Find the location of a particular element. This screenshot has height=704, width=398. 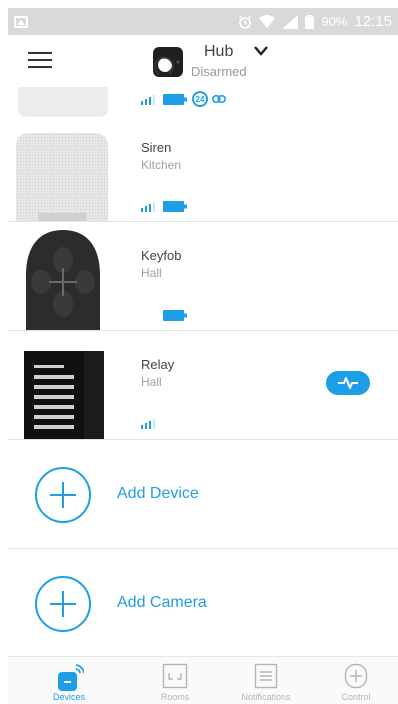

status-bar-right: 90% 12:15 is located at coordinates (318, 21).